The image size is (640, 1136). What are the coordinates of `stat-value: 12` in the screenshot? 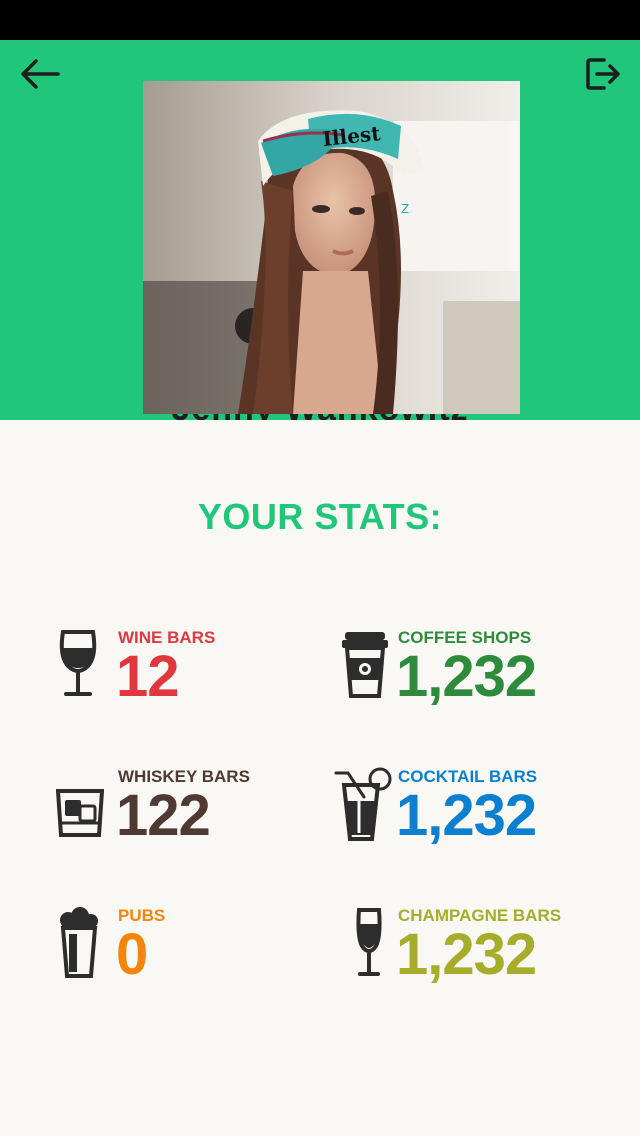 It's located at (148, 676).